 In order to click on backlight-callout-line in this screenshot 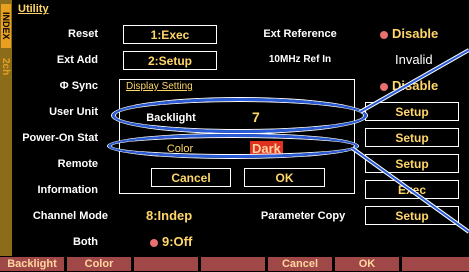, I will do `click(414, 81)`.